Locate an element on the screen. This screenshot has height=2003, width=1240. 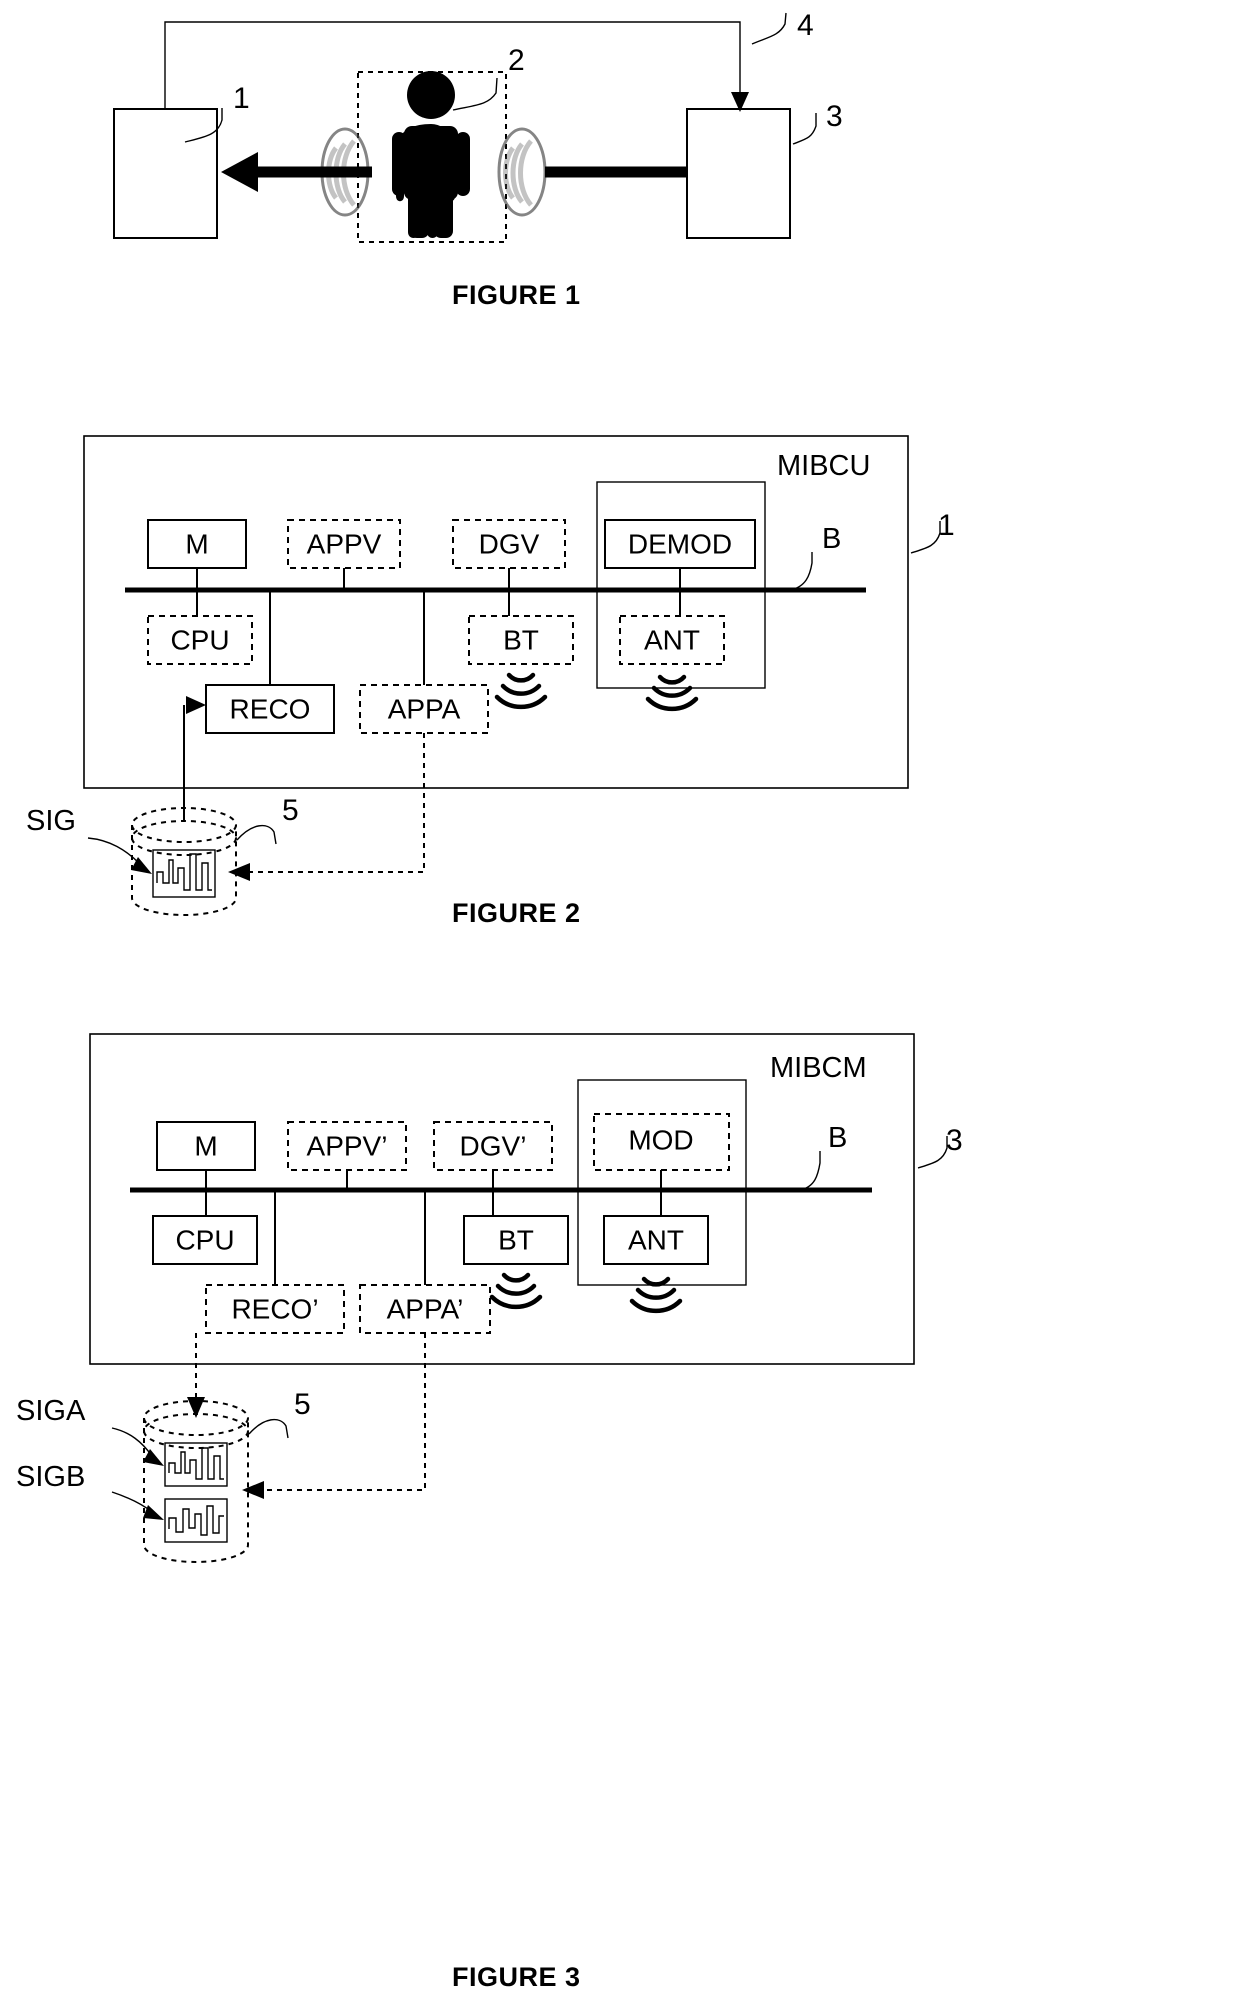
fig2-block-dgv-label: DGV is located at coordinates (509, 543).